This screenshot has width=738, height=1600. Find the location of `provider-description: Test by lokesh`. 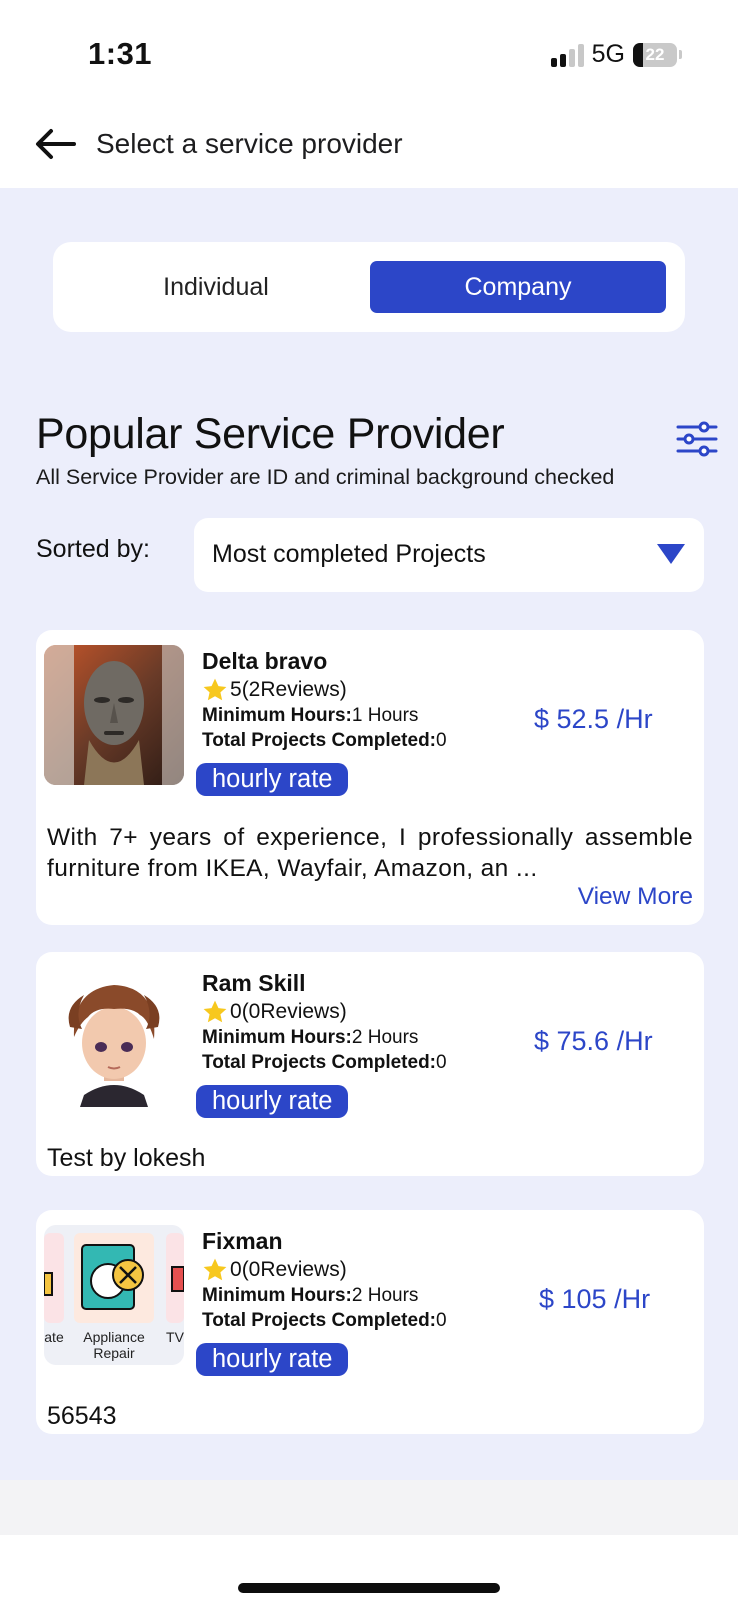

provider-description: Test by lokesh is located at coordinates (126, 1158).